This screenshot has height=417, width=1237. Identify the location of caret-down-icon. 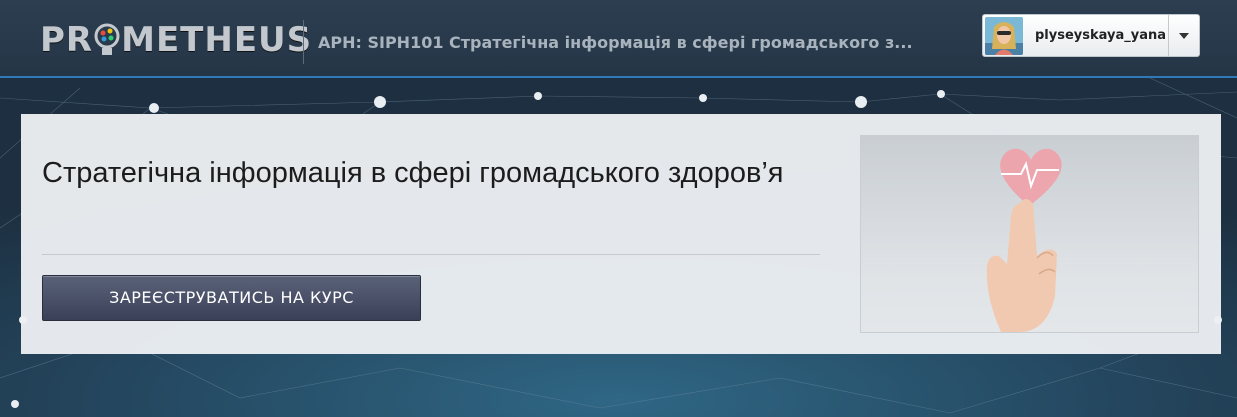
(1184, 36).